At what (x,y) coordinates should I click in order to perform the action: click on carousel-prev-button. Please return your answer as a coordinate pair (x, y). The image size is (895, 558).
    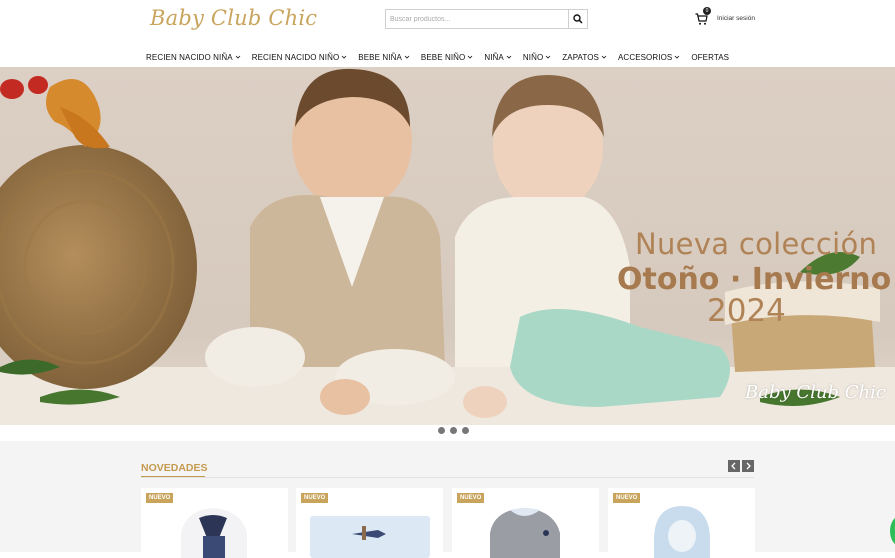
    Looking at the image, I should click on (734, 466).